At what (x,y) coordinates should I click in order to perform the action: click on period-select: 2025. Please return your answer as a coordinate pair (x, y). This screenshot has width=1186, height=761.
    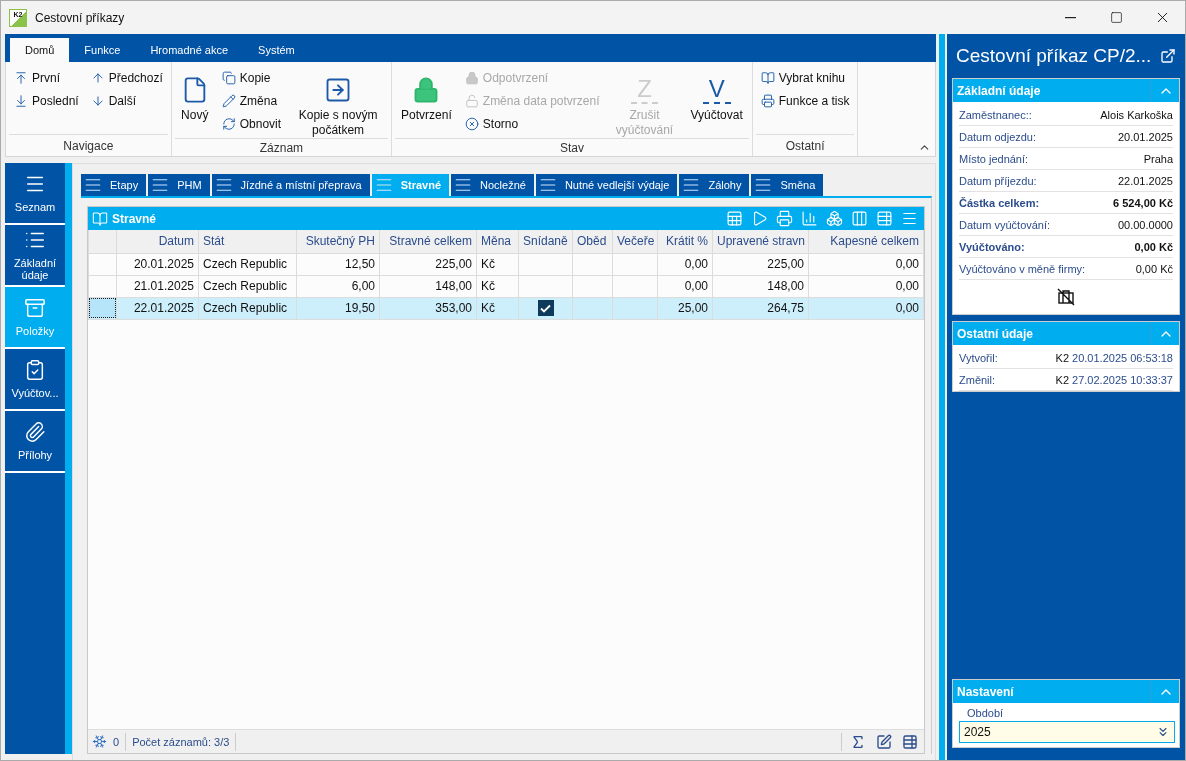
    Looking at the image, I should click on (1067, 732).